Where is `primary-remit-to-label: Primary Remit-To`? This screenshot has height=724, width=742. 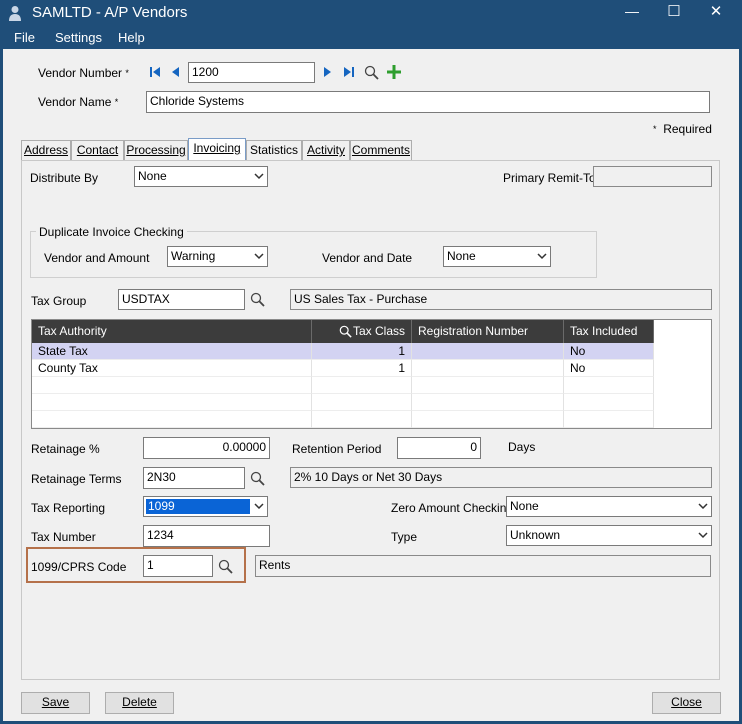 primary-remit-to-label: Primary Remit-To is located at coordinates (549, 178).